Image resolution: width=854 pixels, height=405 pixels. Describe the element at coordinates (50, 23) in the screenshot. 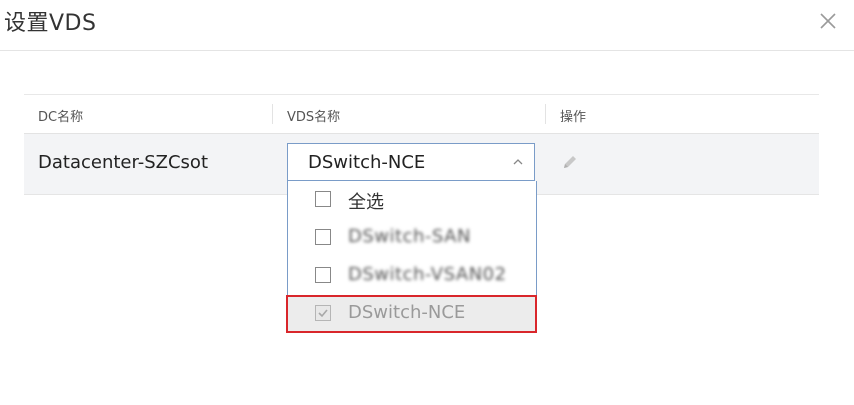

I see `dialog-title: 设置VDS` at that location.